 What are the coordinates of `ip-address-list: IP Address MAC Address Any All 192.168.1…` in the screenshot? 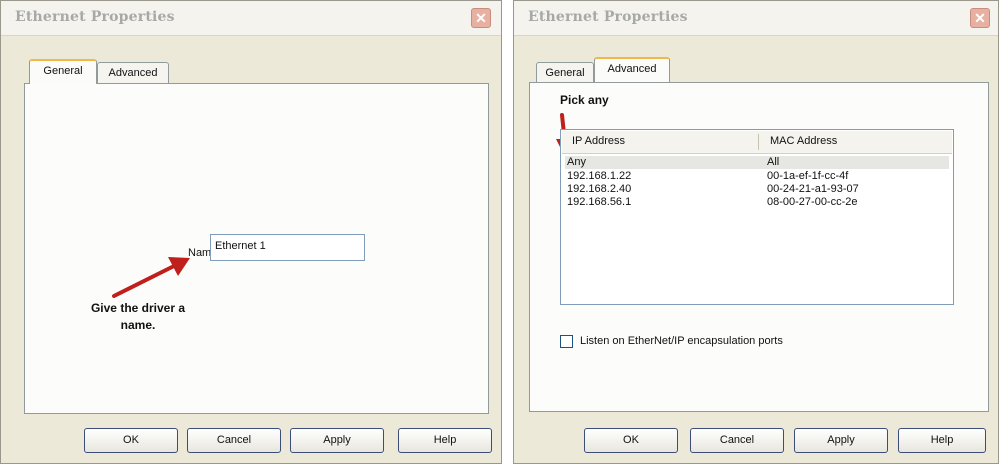 It's located at (757, 217).